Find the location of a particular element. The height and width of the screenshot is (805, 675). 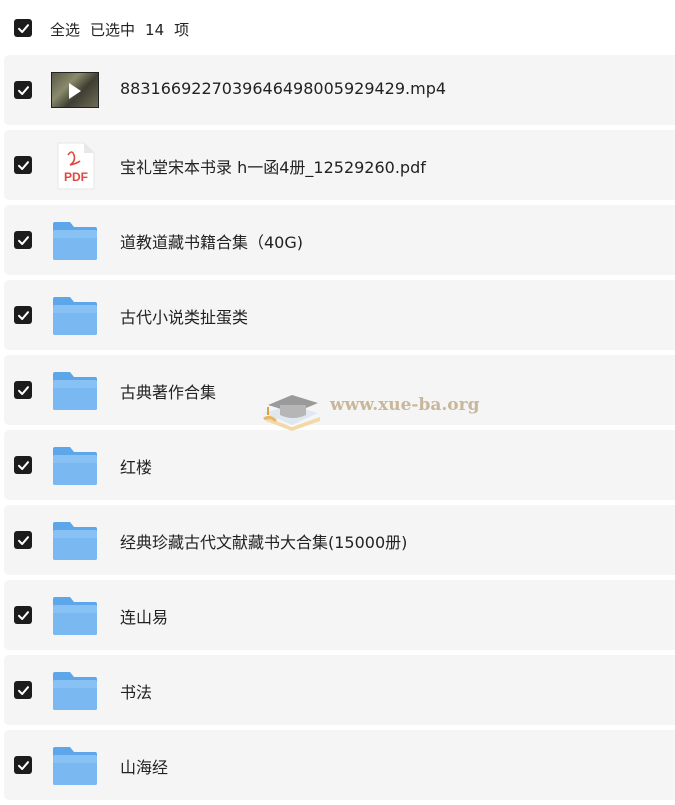

selected-suffix: 项 is located at coordinates (182, 30).